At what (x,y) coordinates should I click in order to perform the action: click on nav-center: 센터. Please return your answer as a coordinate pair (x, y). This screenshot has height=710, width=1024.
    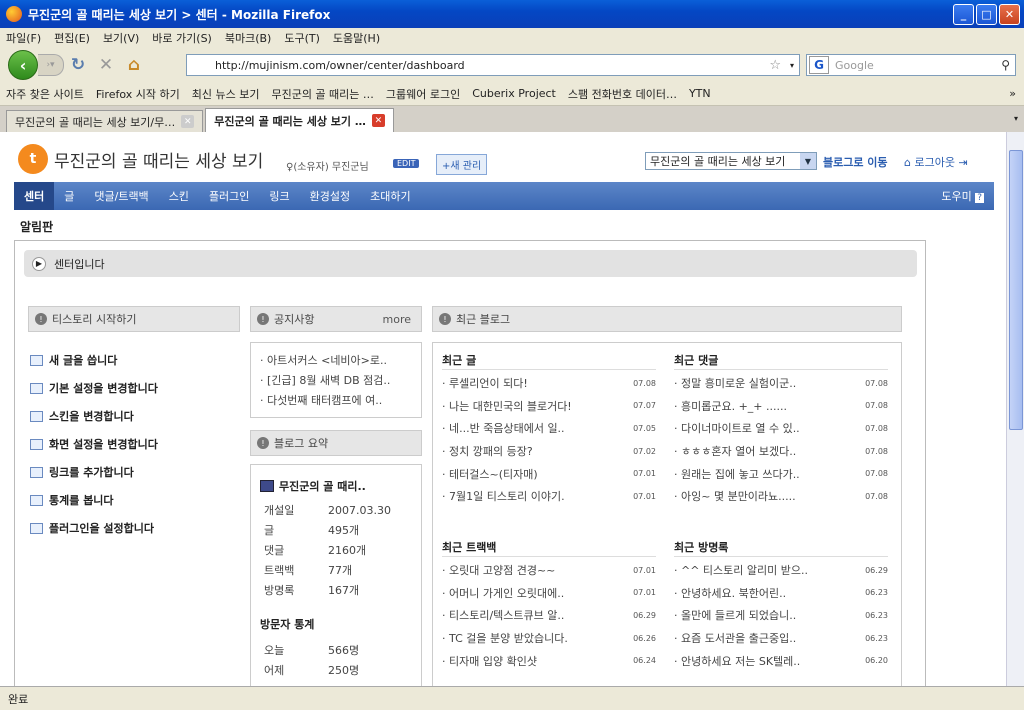
    Looking at the image, I should click on (34, 196).